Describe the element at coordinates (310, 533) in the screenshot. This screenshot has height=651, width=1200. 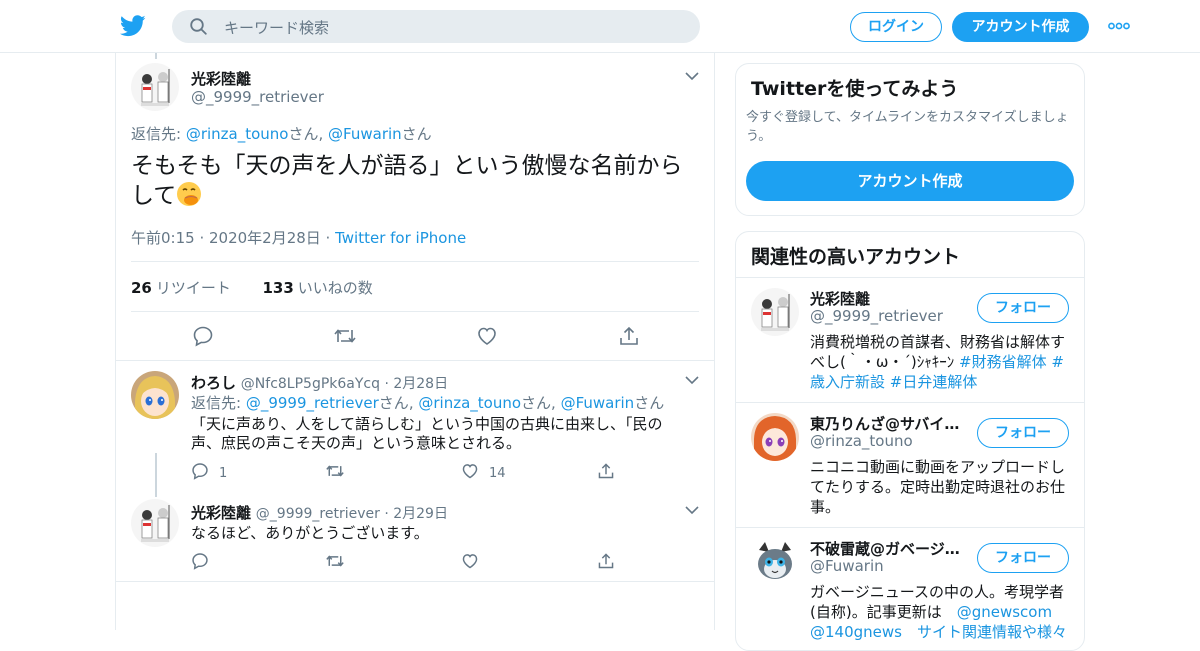
I see `tweet-text: なるほど、ありがとうございます。` at that location.